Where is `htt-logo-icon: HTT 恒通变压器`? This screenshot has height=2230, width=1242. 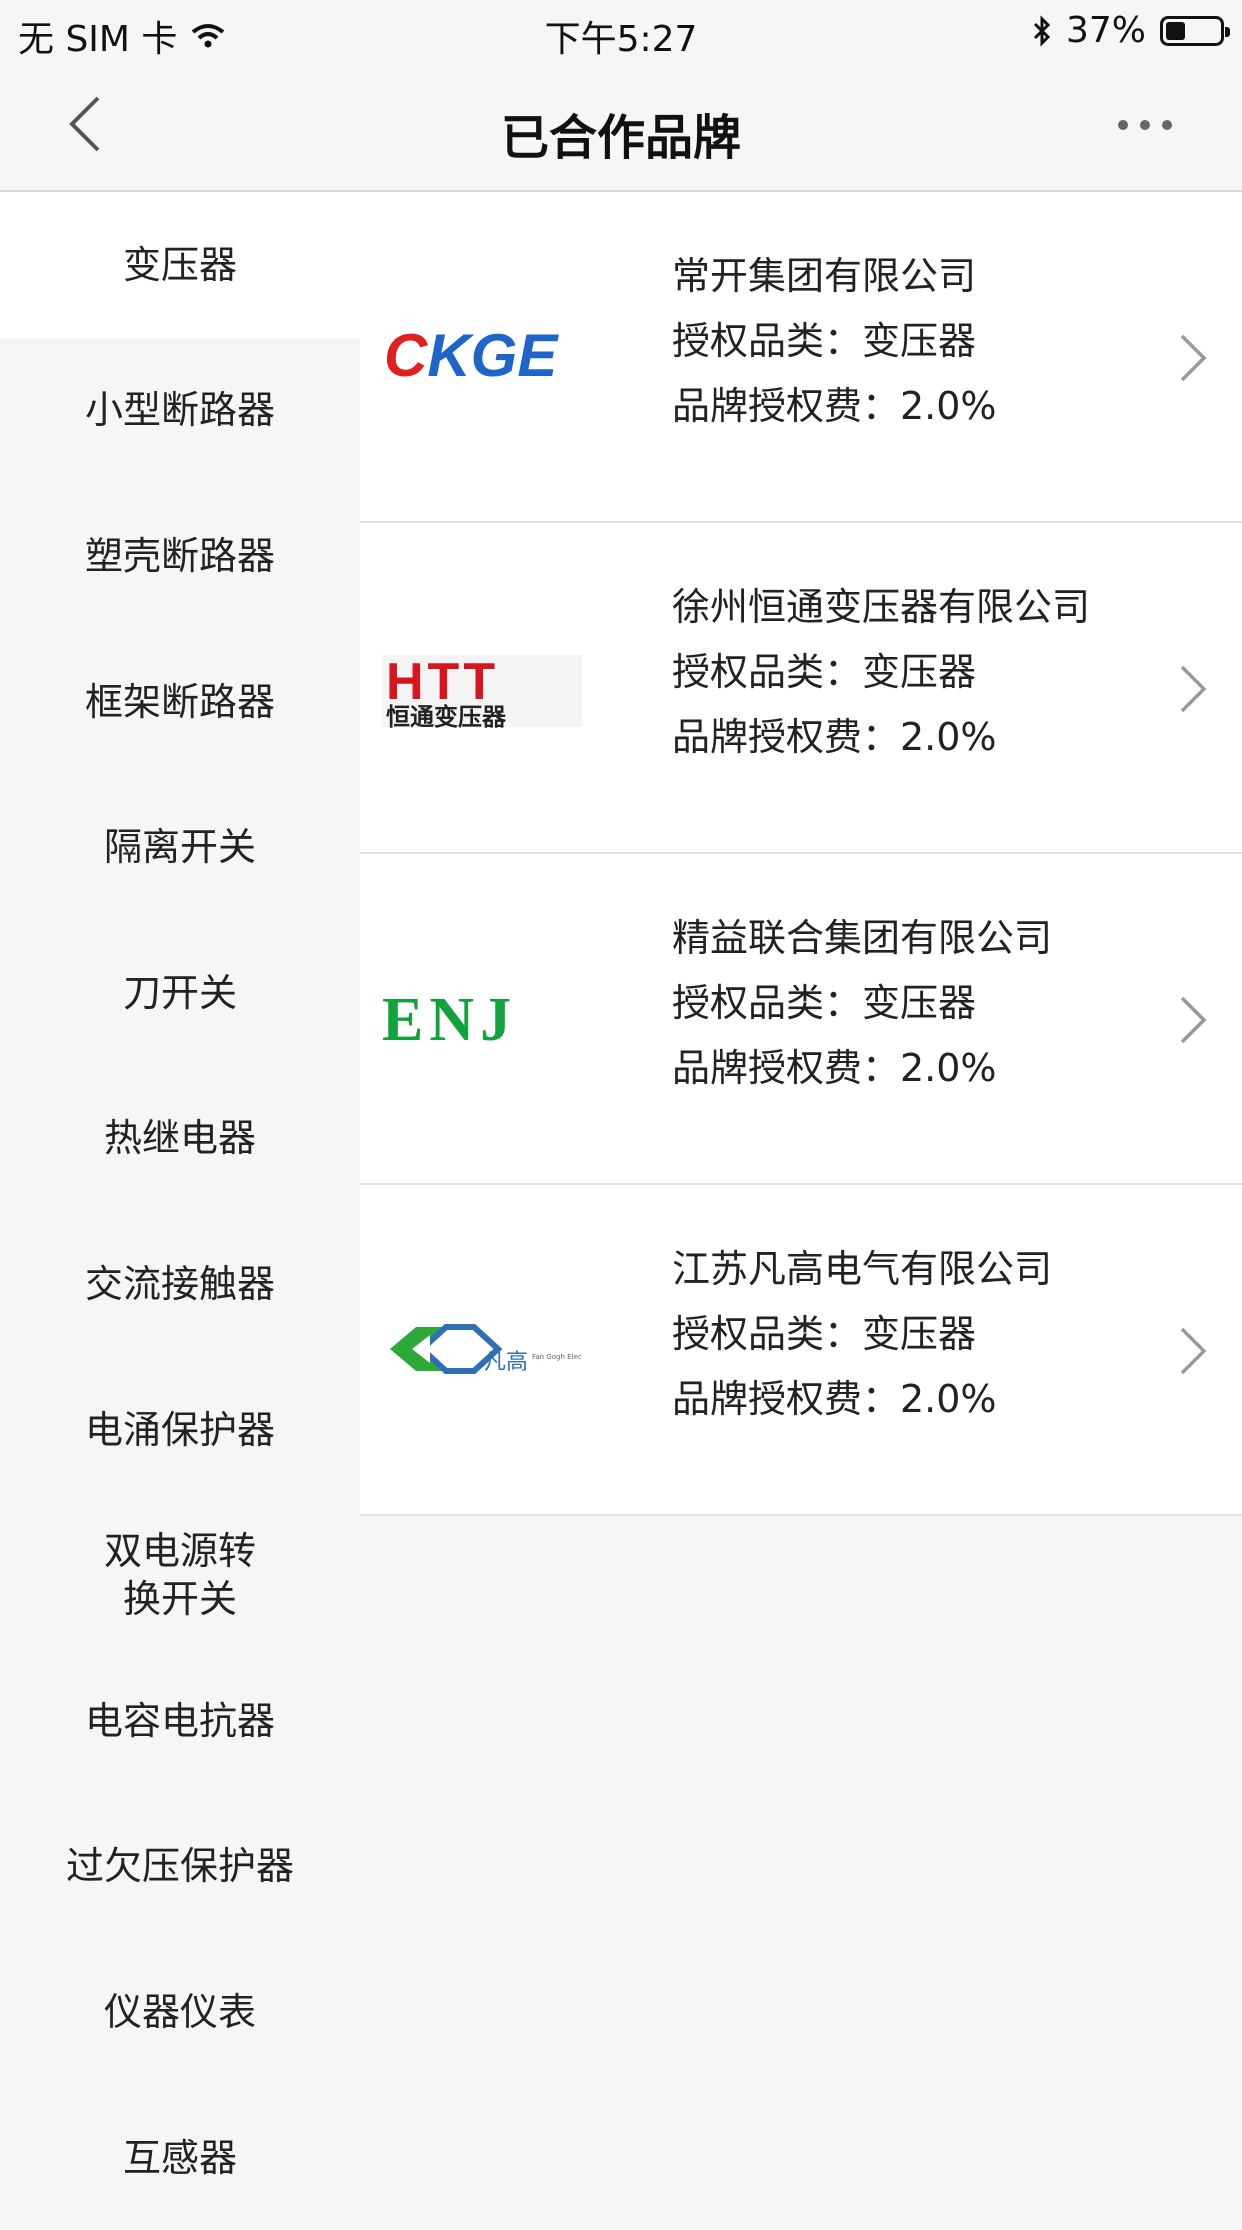 htt-logo-icon: HTT 恒通变压器 is located at coordinates (482, 692).